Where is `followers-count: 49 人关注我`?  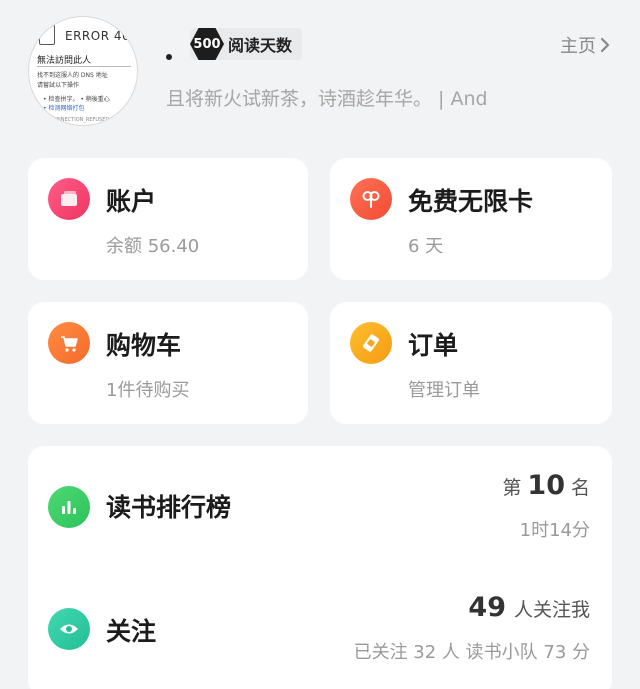 followers-count: 49 人关注我 is located at coordinates (529, 607).